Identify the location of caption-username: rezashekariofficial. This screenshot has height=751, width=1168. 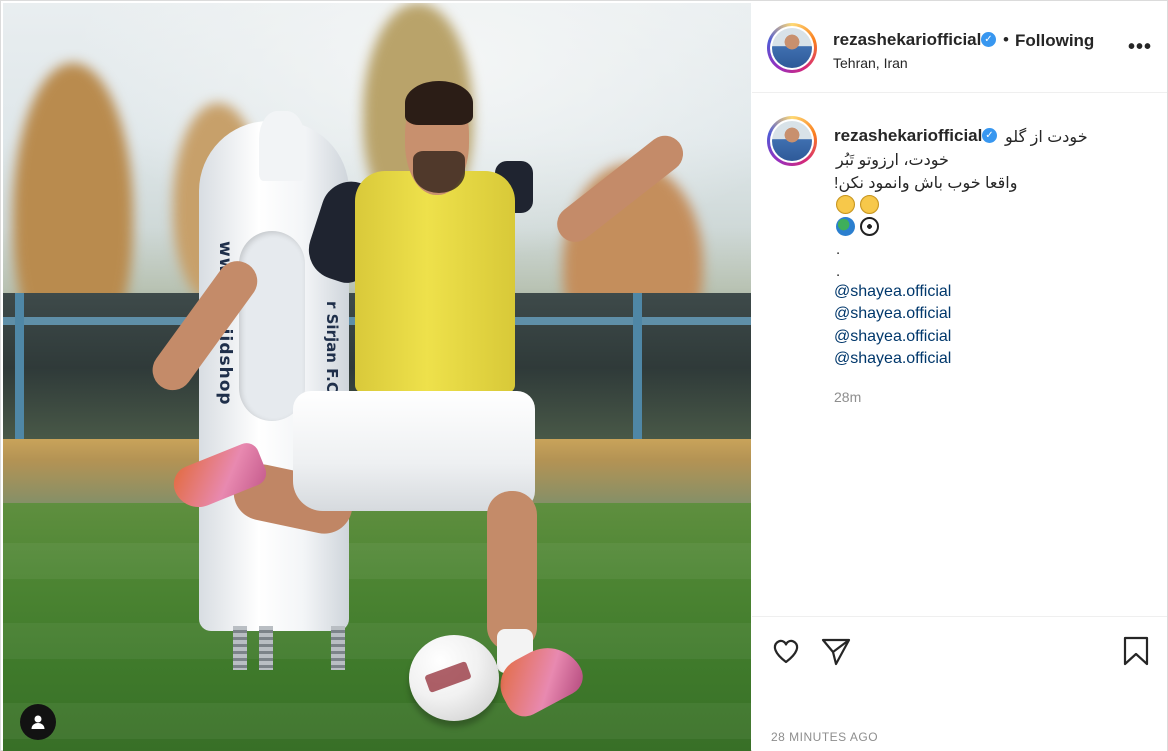
(908, 136).